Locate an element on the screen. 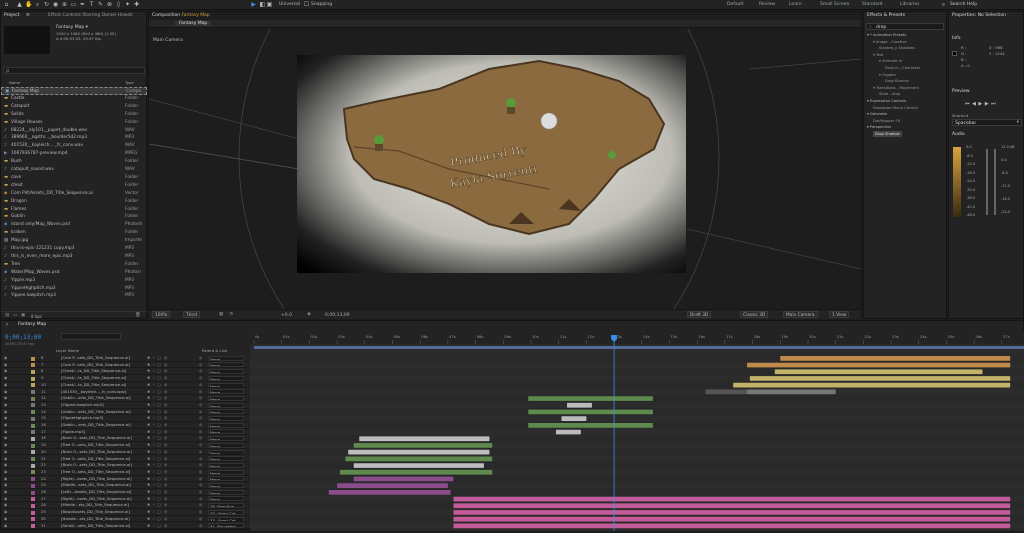 Image resolution: width=1024 pixels, height=533 pixels. bpc-label: 8 bpc is located at coordinates (36, 316).